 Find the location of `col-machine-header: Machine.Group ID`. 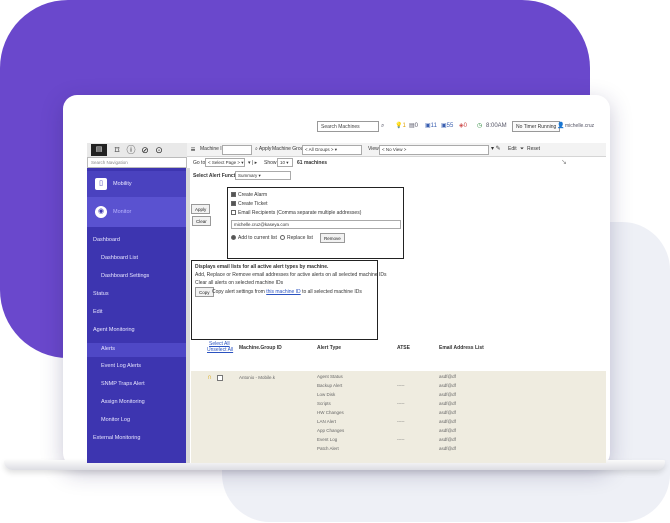

col-machine-header: Machine.Group ID is located at coordinates (260, 348).